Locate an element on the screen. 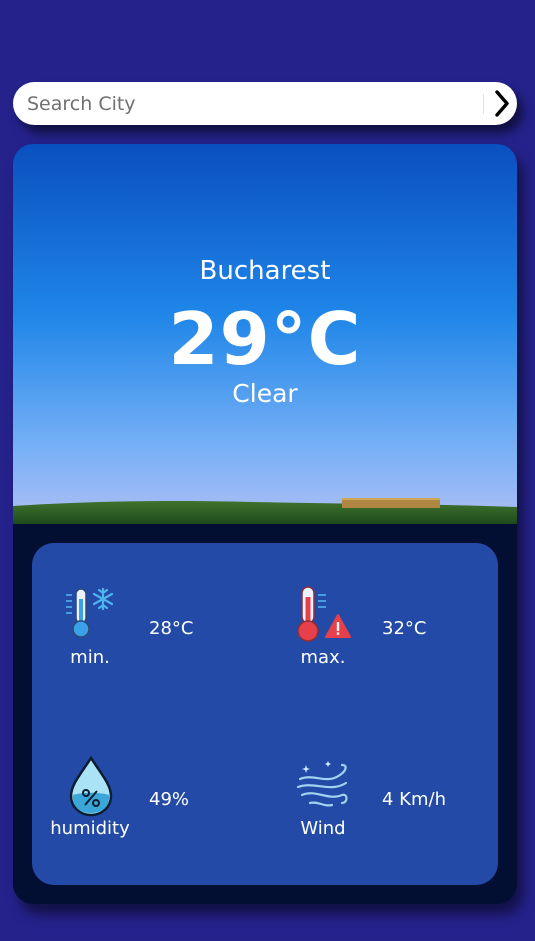 The image size is (535, 941). search-submit-button is located at coordinates (501, 103).